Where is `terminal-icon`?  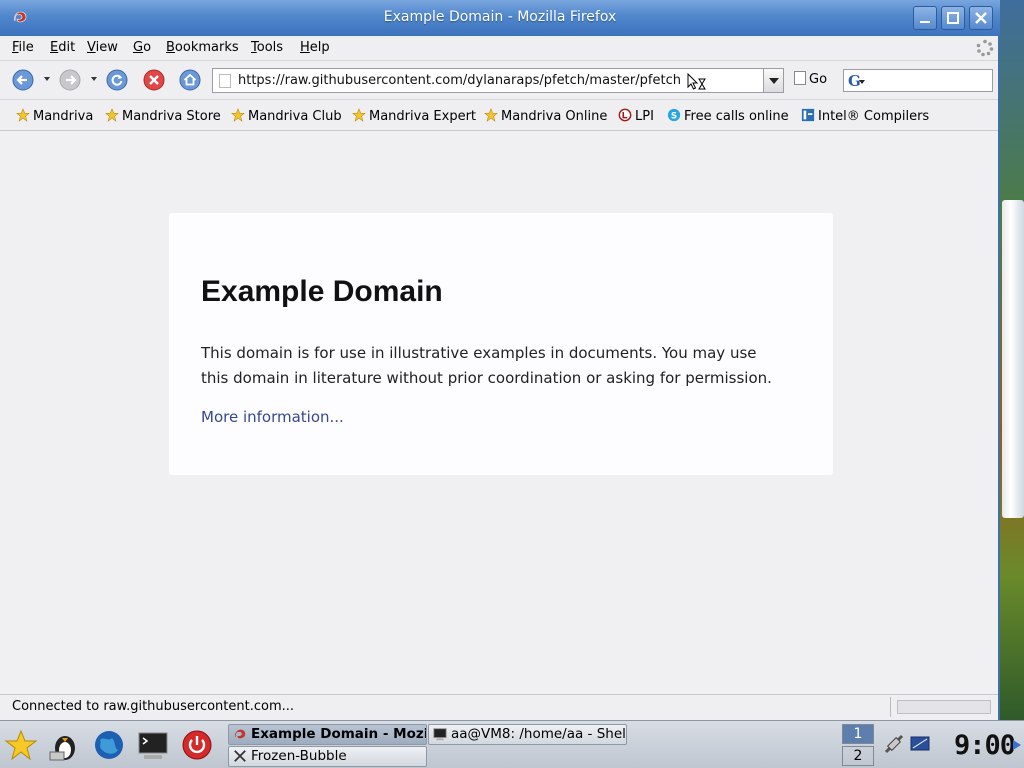
terminal-icon is located at coordinates (153, 745).